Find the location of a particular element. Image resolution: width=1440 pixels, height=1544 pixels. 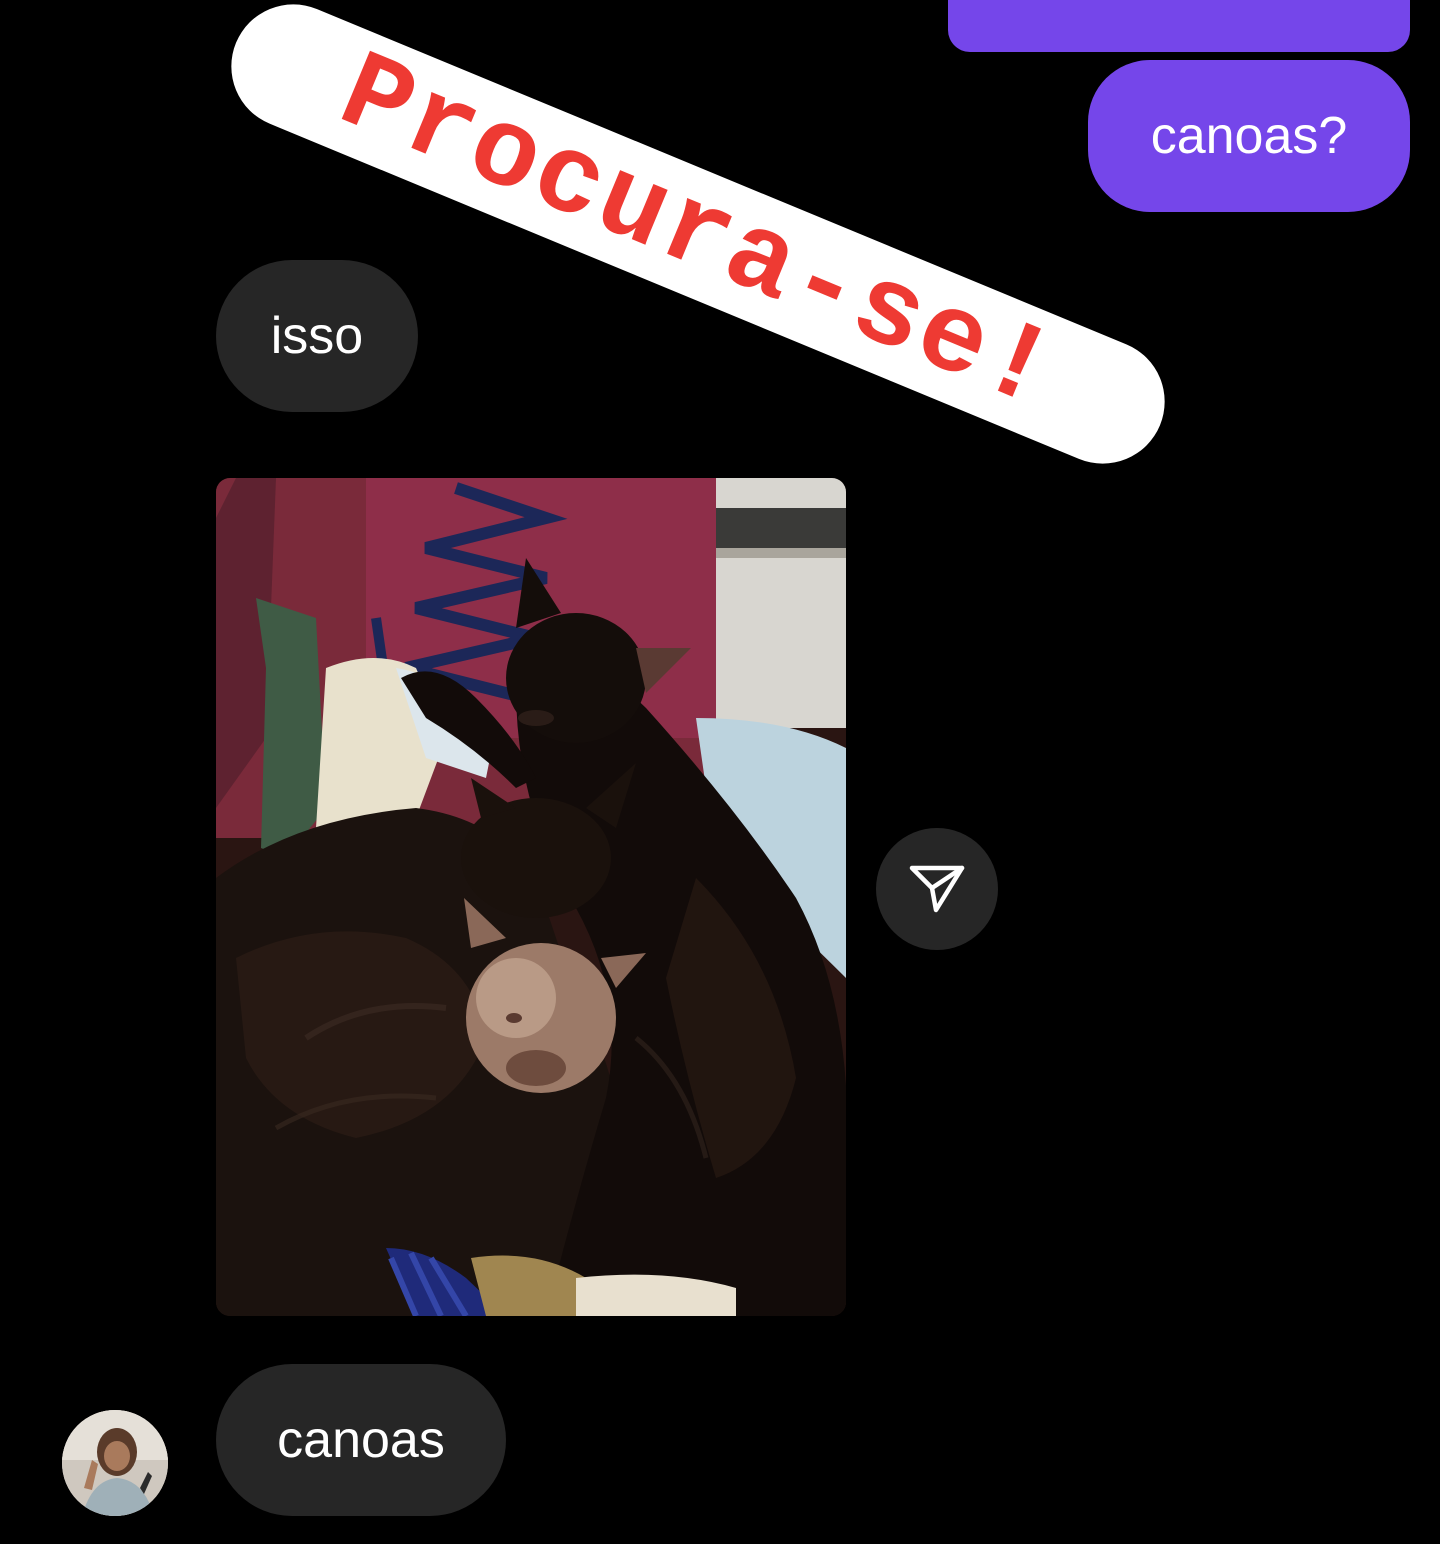

sticker-text: Procura-se! is located at coordinates (698, 234).